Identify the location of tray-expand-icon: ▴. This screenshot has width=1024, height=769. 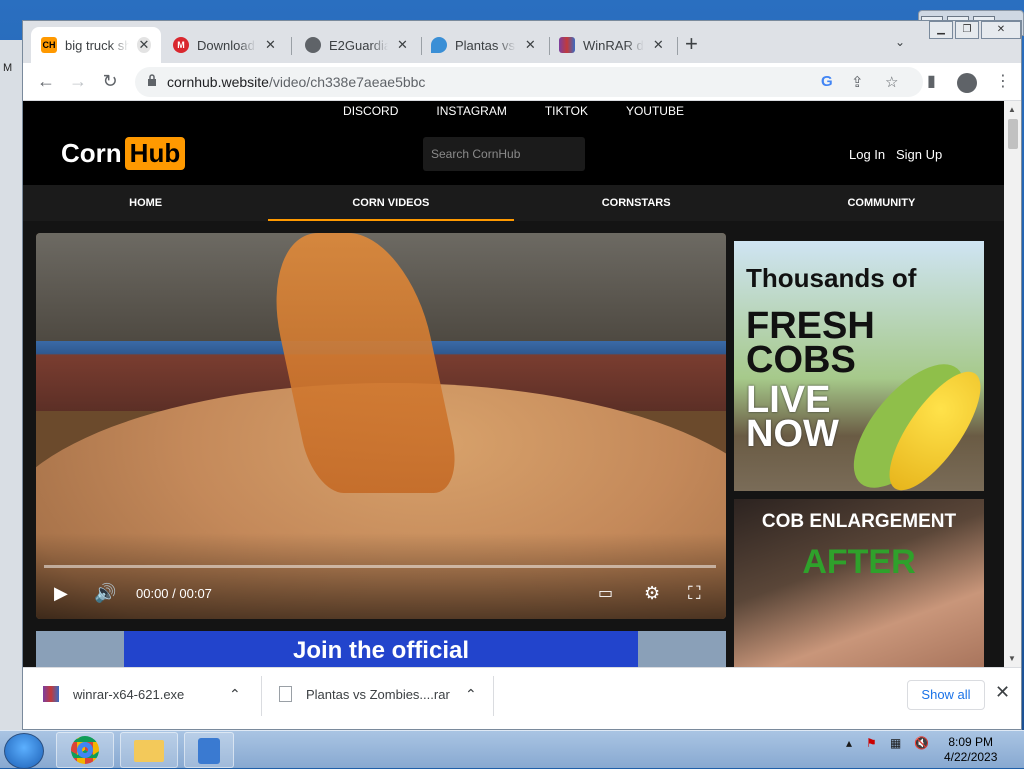
(849, 743).